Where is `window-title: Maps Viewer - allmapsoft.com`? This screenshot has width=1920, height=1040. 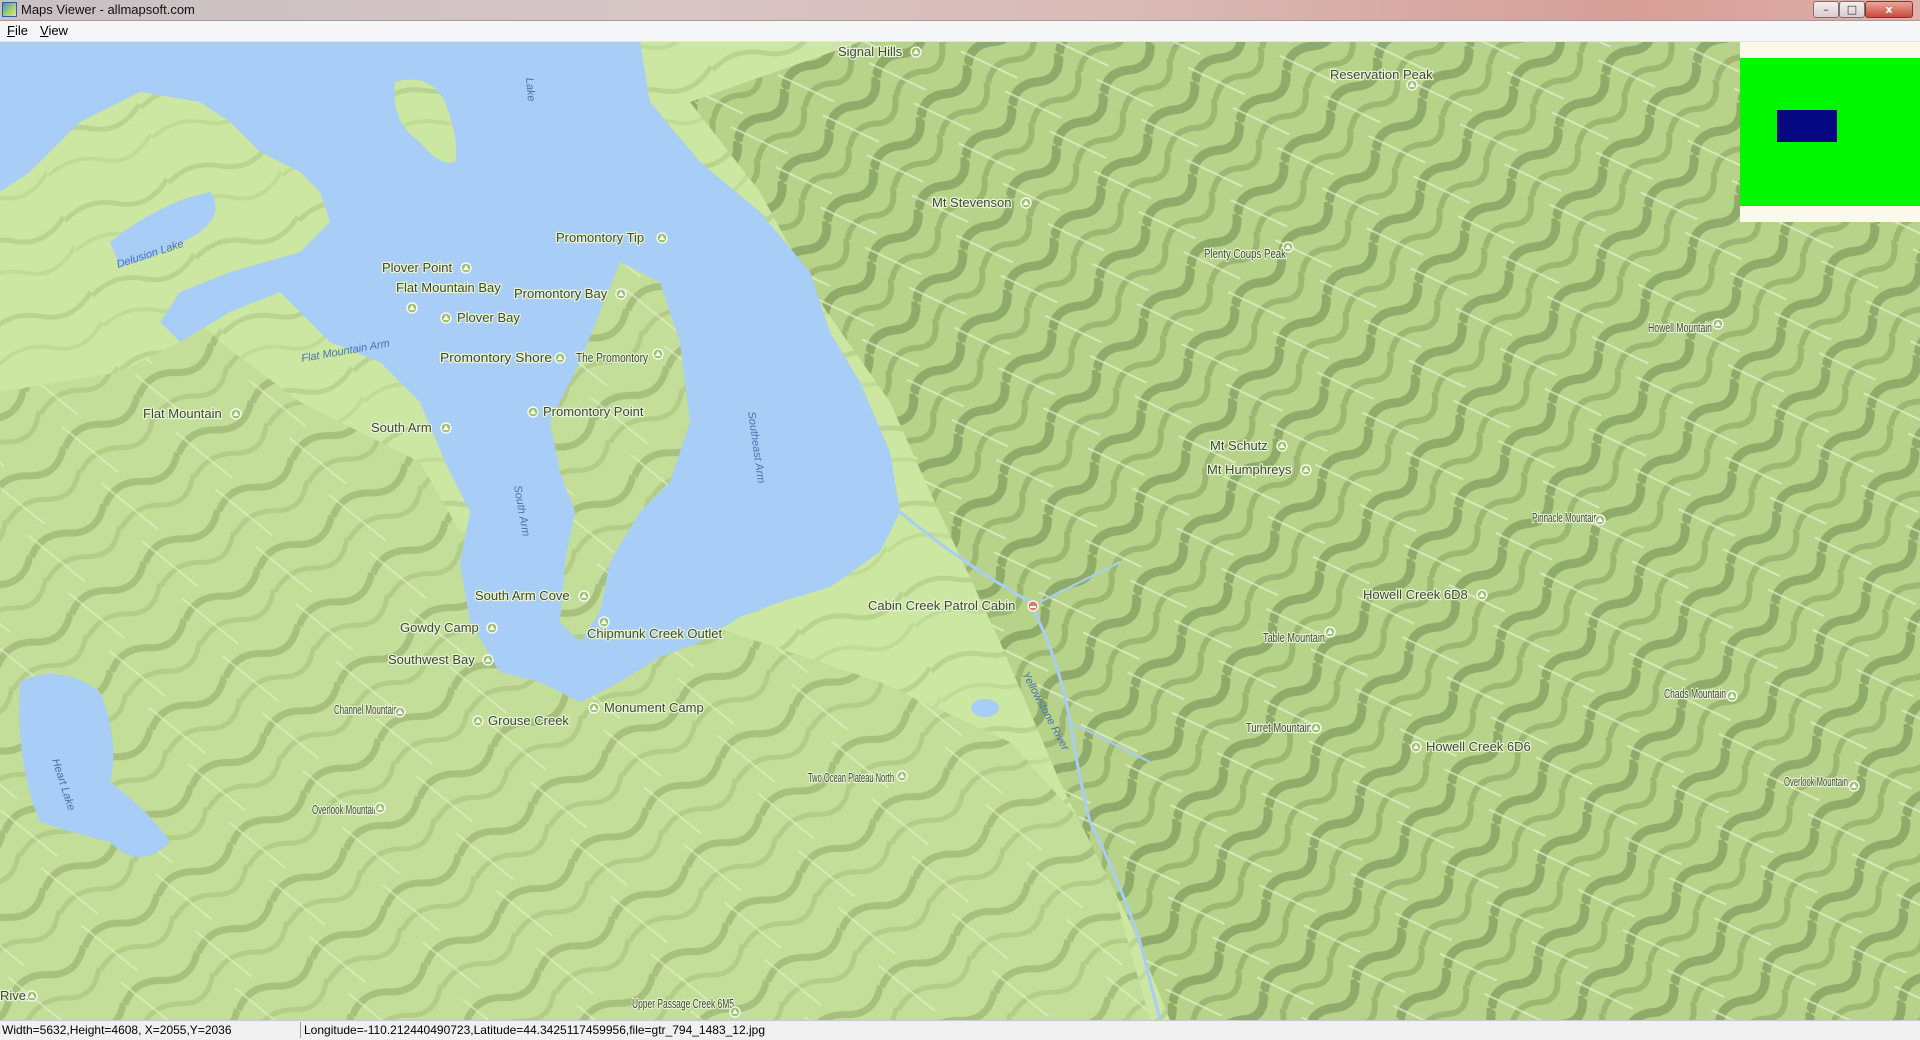
window-title: Maps Viewer - allmapsoft.com is located at coordinates (108, 9).